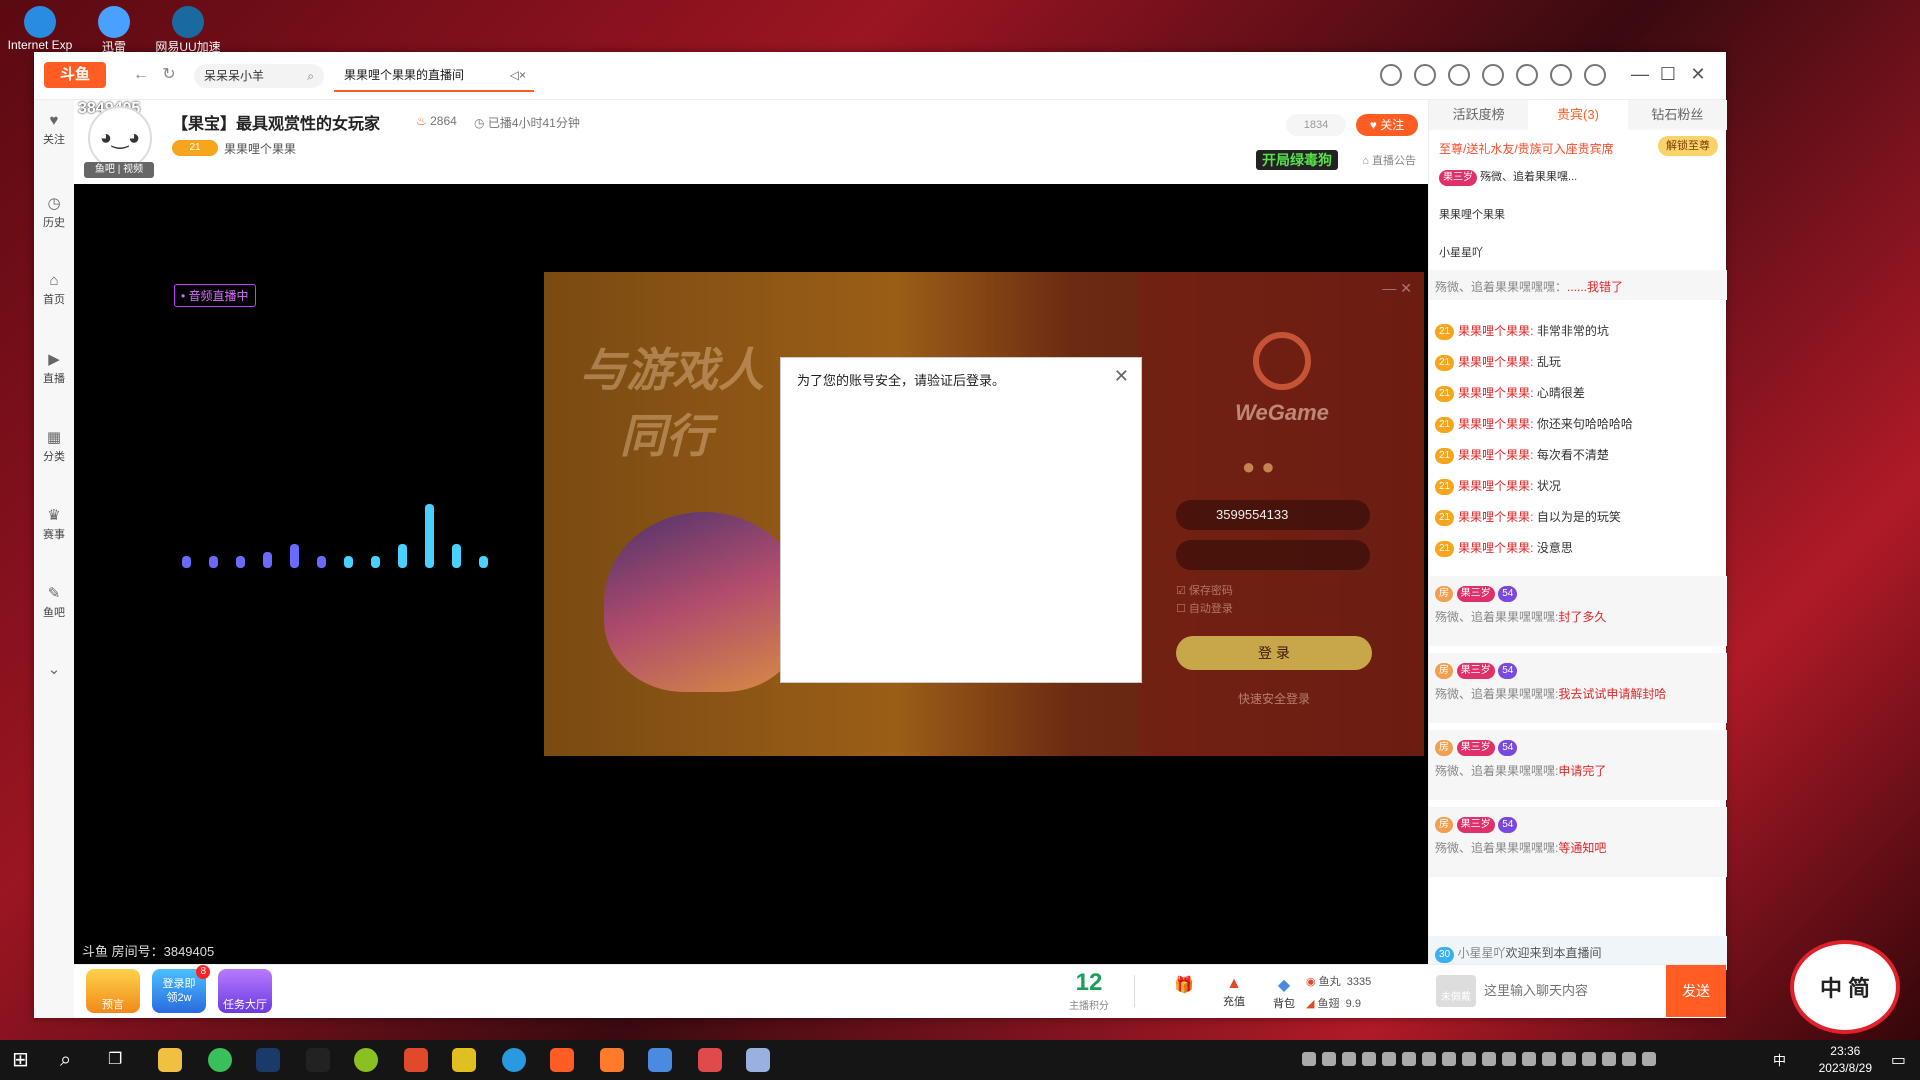 This screenshot has width=1920, height=1080. Describe the element at coordinates (1668, 74) in the screenshot. I see `maximize-button: ☐` at that location.